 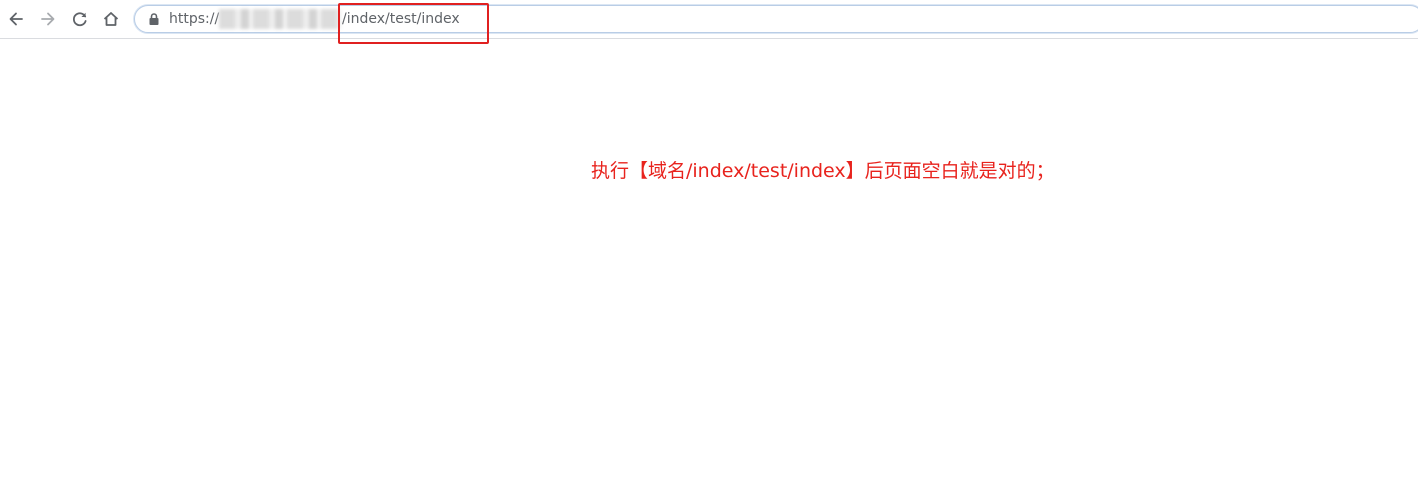 What do you see at coordinates (280, 19) in the screenshot?
I see `url-redacted-domain` at bounding box center [280, 19].